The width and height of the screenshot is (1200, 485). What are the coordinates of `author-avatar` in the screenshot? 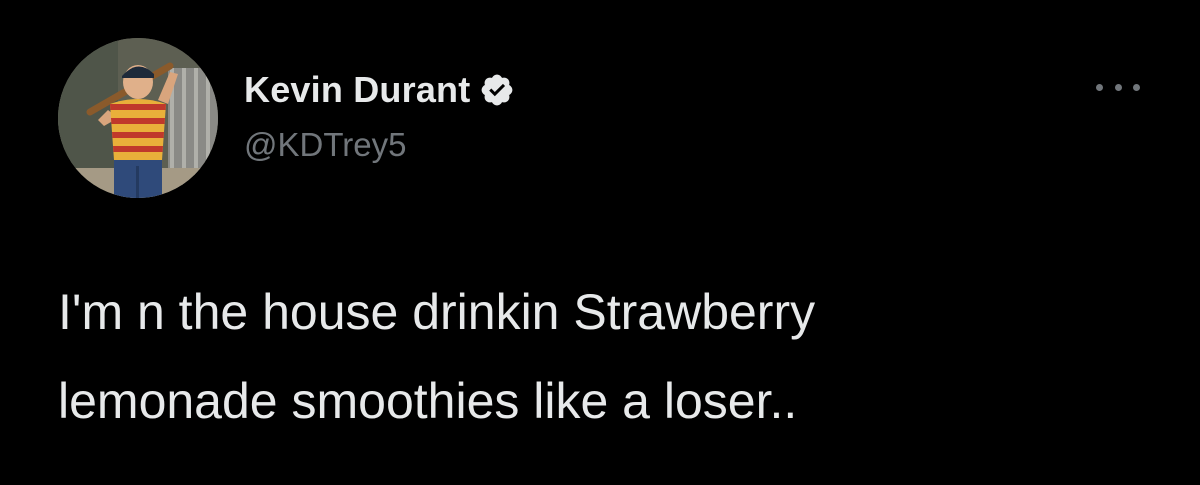 It's located at (138, 118).